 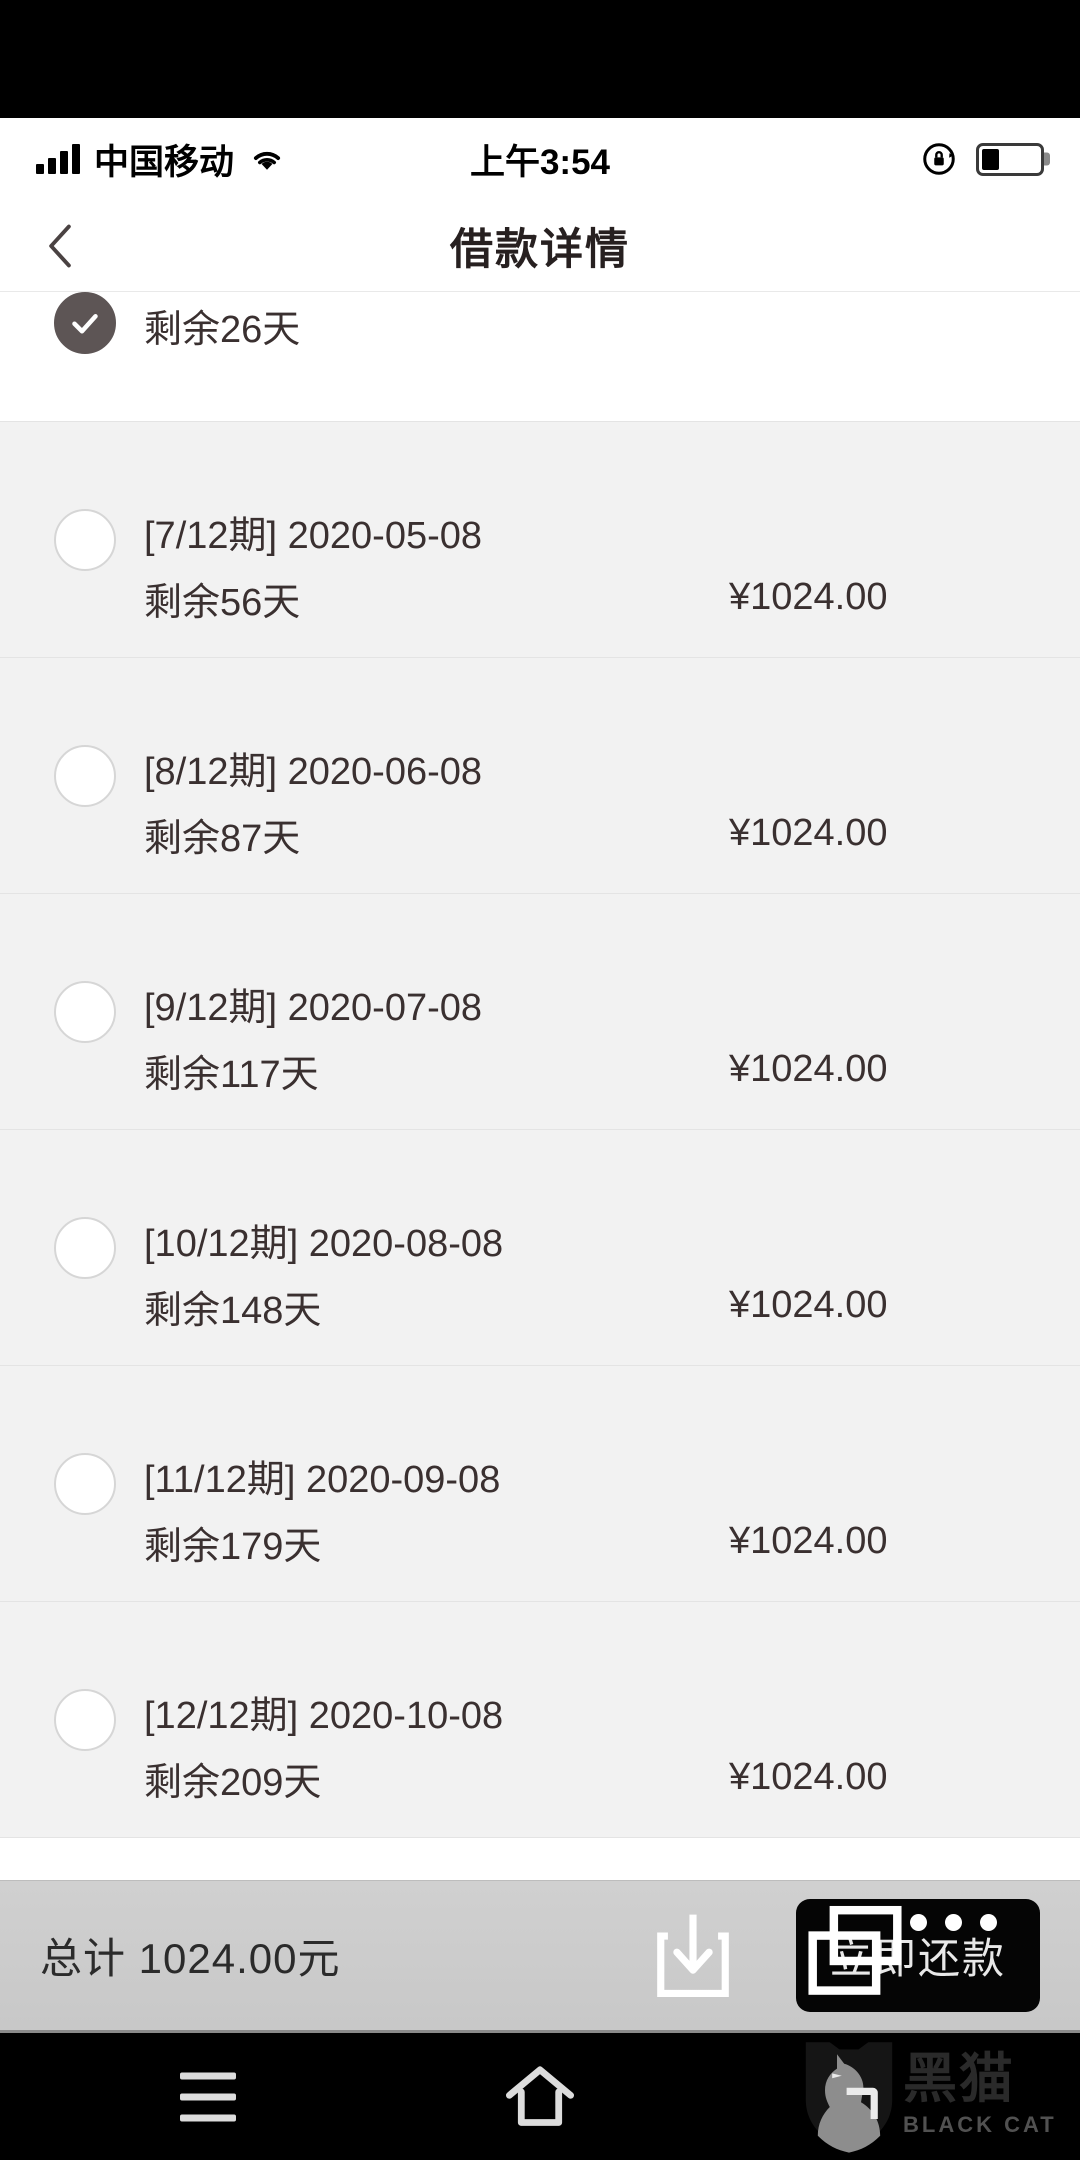 I want to click on table-row: [7/12期] 2020-05-08 剩余56天 ¥1024.00, so click(x=540, y=540).